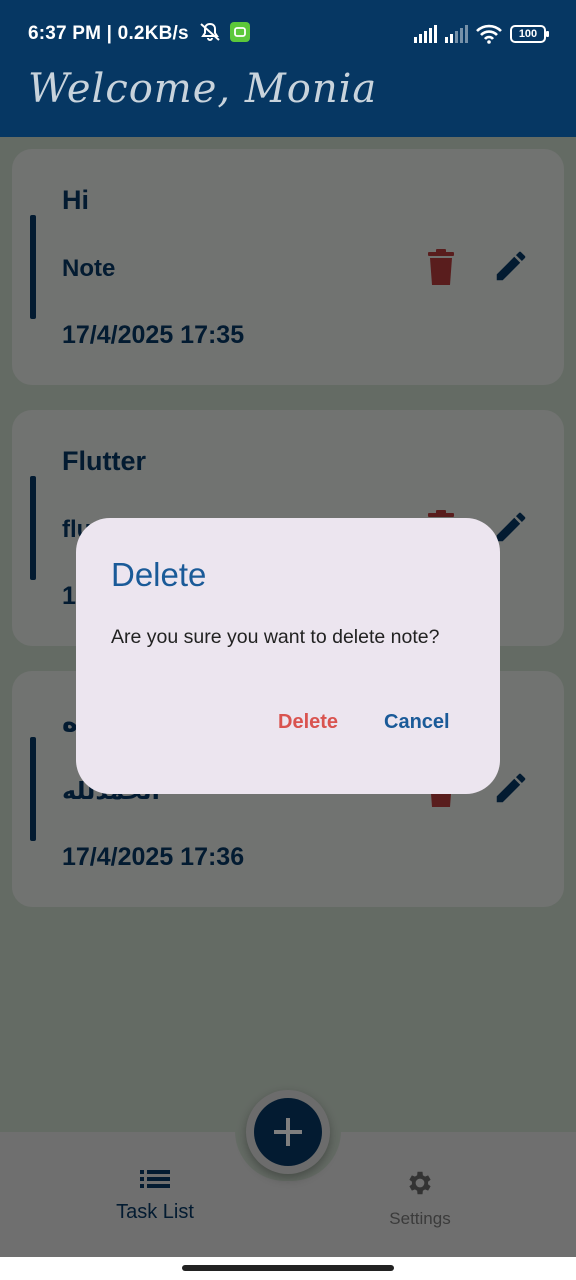 Image resolution: width=576 pixels, height=1280 pixels. Describe the element at coordinates (203, 89) in the screenshot. I see `page-title: Welcome, Monia` at that location.